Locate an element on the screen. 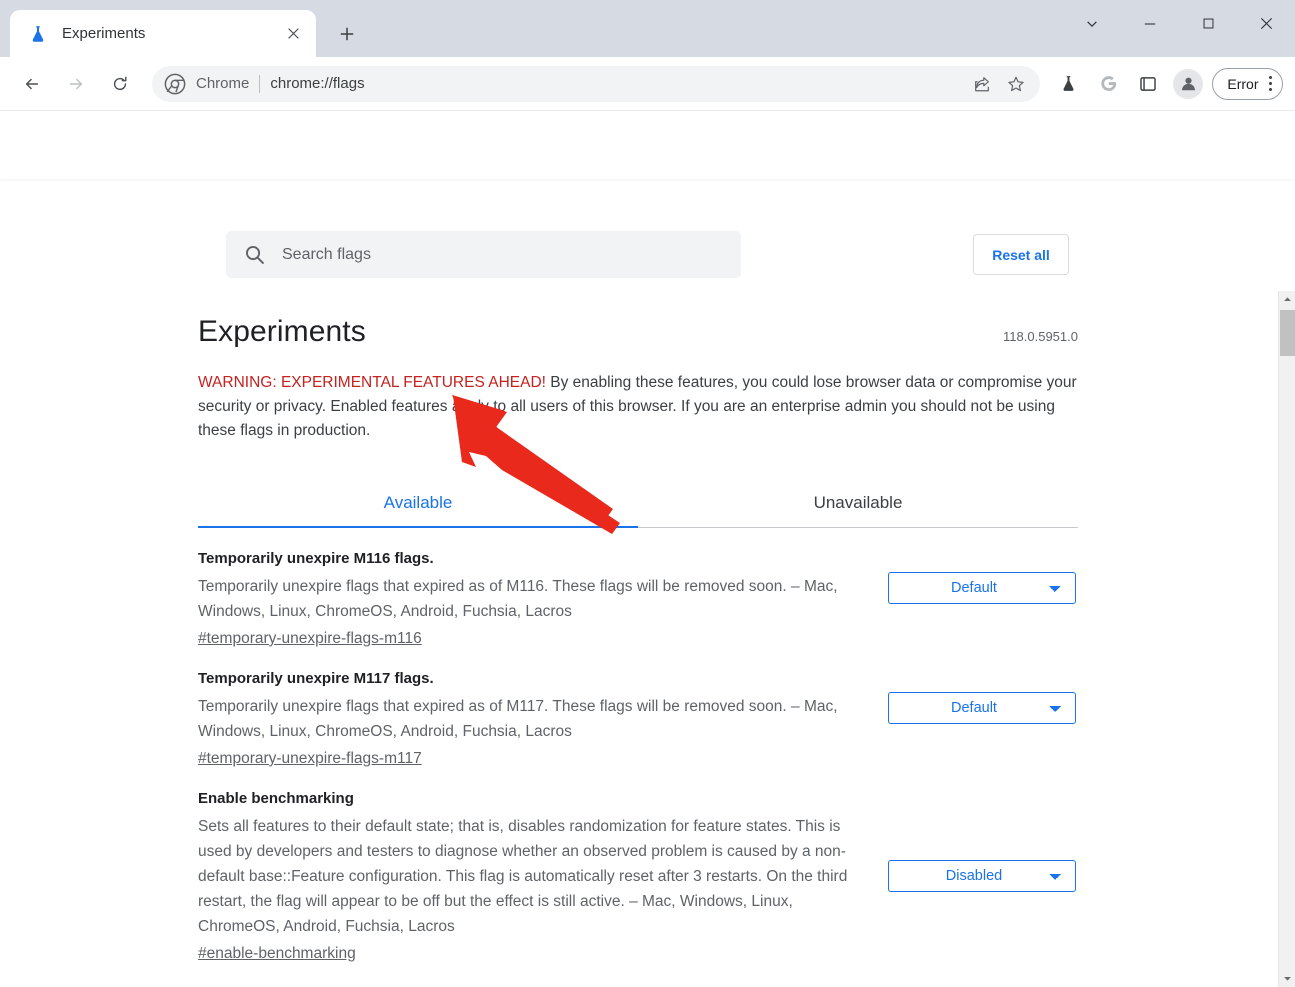  error-menu-button: Error is located at coordinates (1247, 83).